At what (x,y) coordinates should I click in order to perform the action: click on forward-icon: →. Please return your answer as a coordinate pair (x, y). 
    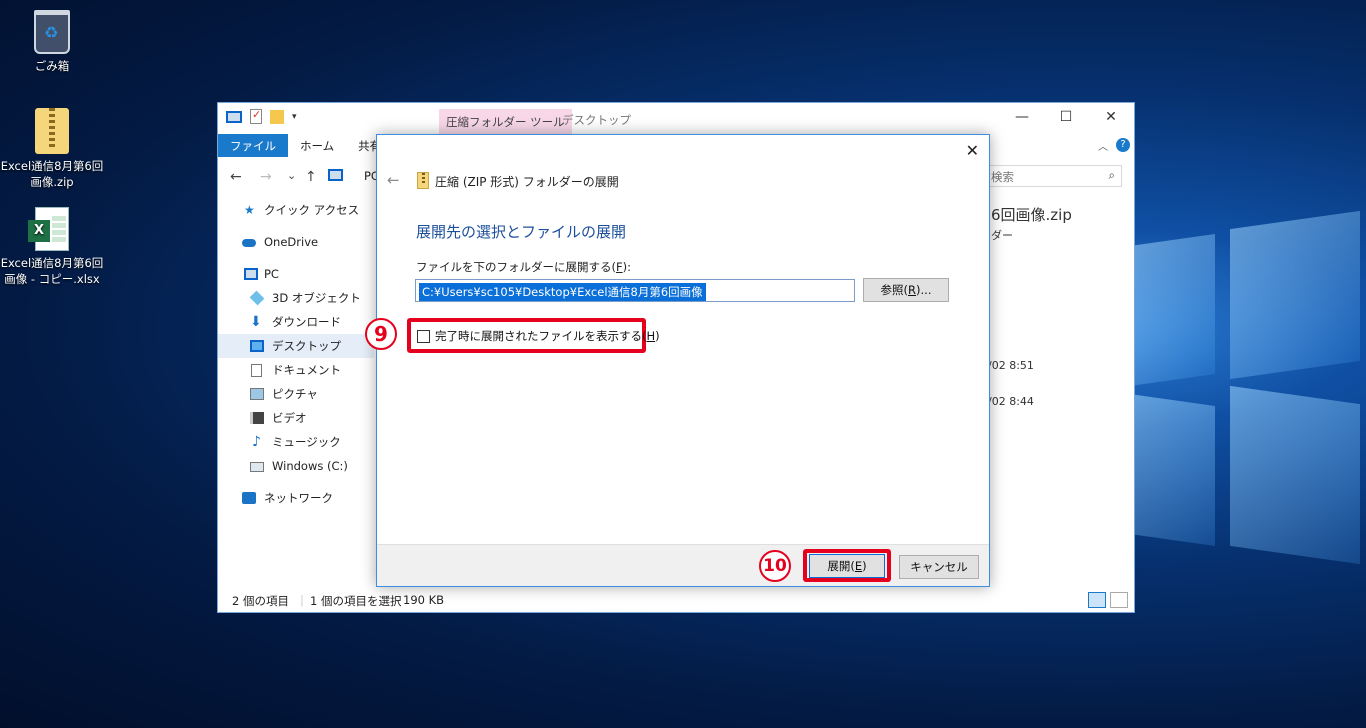
    Looking at the image, I should click on (266, 177).